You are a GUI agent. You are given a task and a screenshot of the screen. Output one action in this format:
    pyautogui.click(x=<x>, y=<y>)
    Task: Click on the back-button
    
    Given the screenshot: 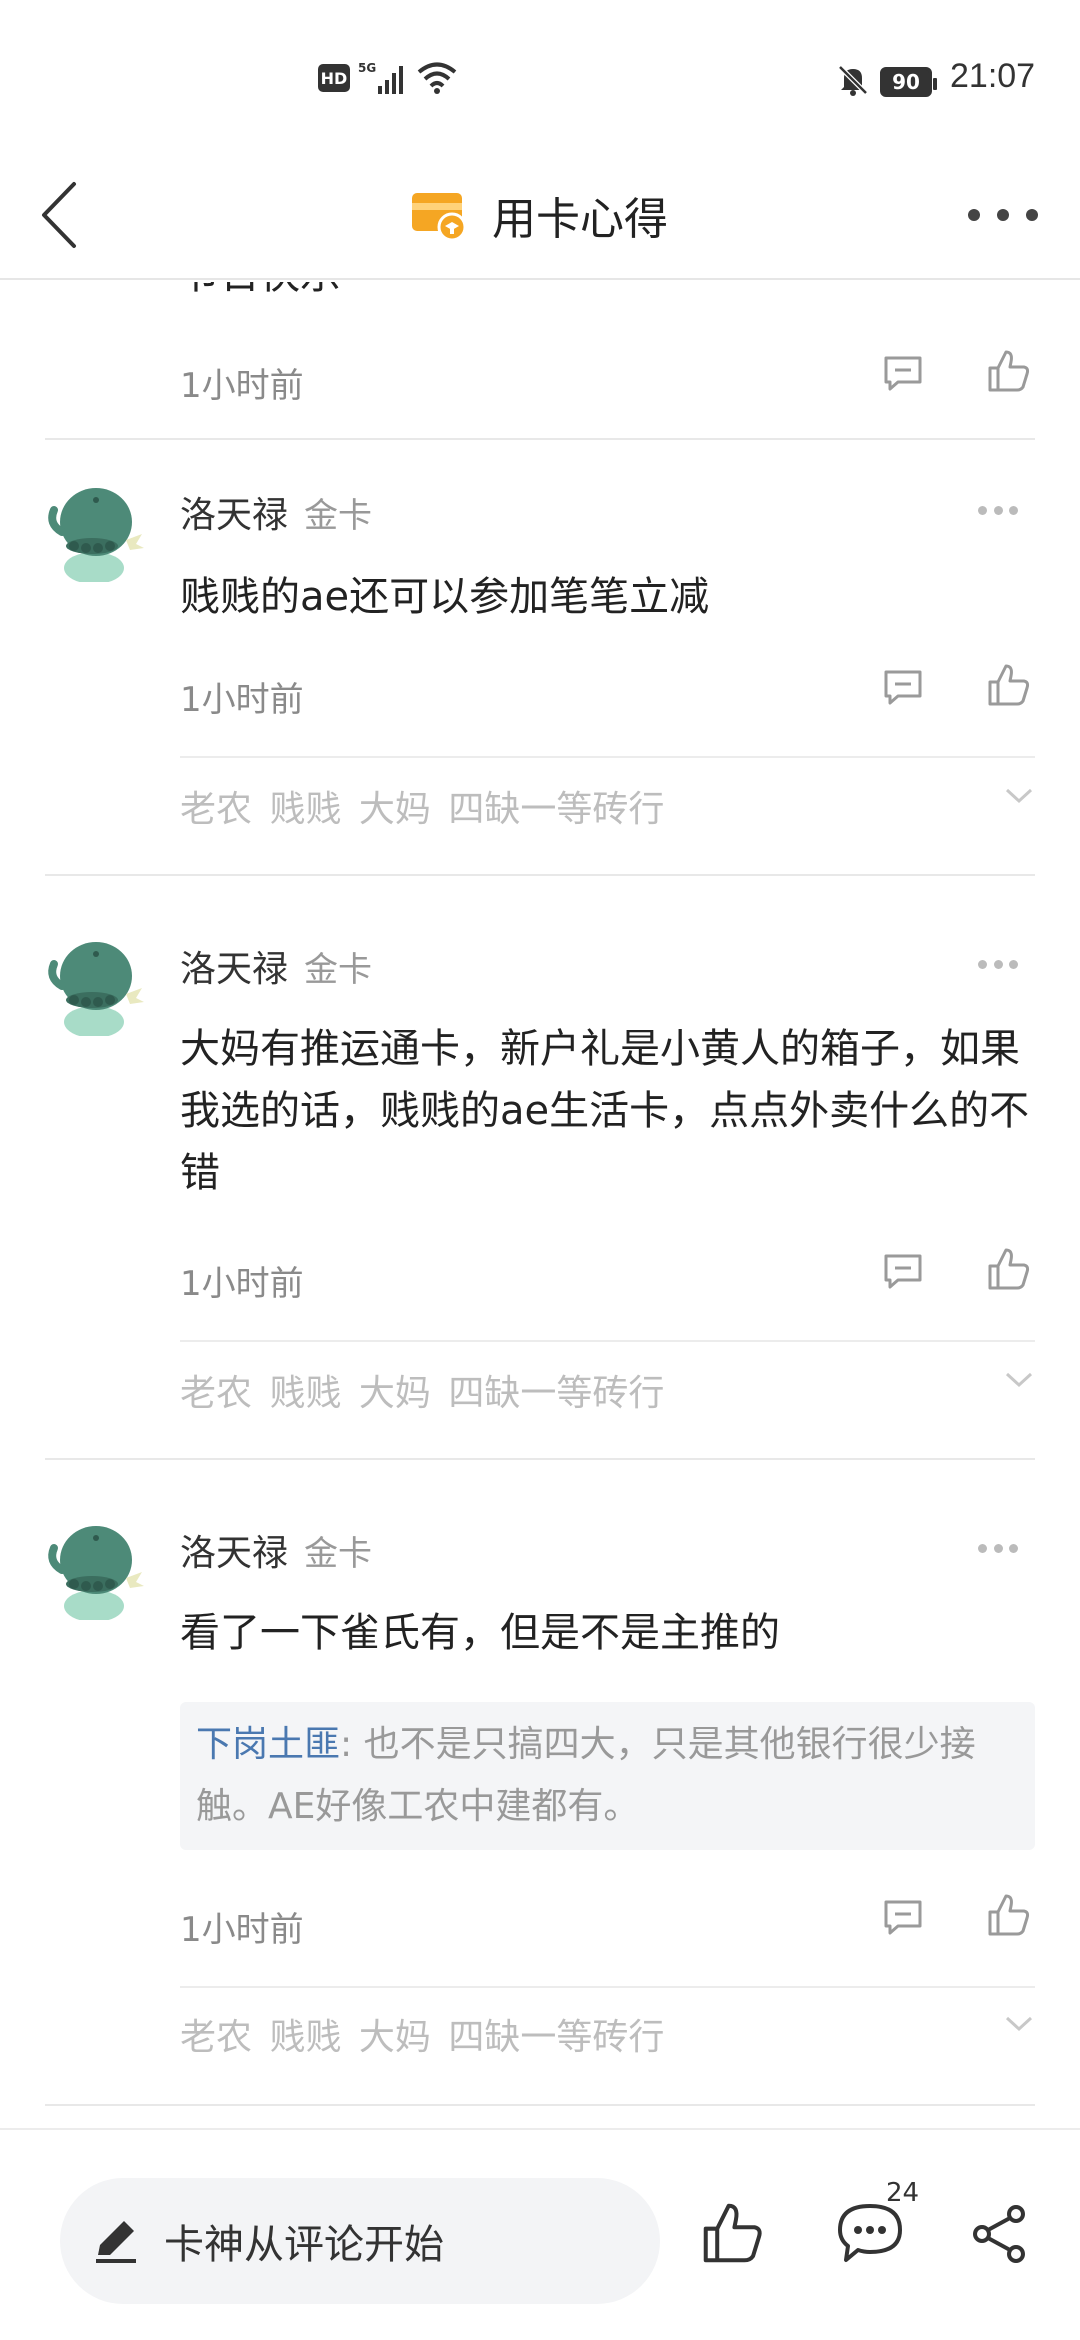 What is the action you would take?
    pyautogui.click(x=70, y=215)
    